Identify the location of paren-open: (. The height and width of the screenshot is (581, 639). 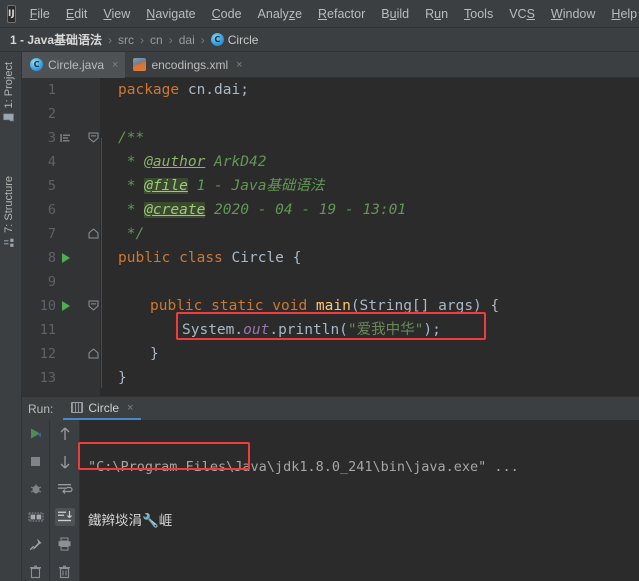
(343, 330).